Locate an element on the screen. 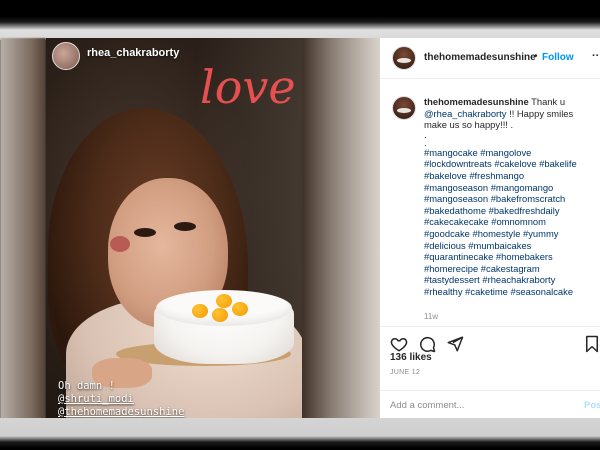  story-caption-line: Oh damn ! is located at coordinates (86, 386).